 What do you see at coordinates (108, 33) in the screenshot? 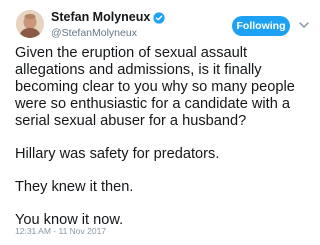
I see `user-handle: @StefanMolyneux` at bounding box center [108, 33].